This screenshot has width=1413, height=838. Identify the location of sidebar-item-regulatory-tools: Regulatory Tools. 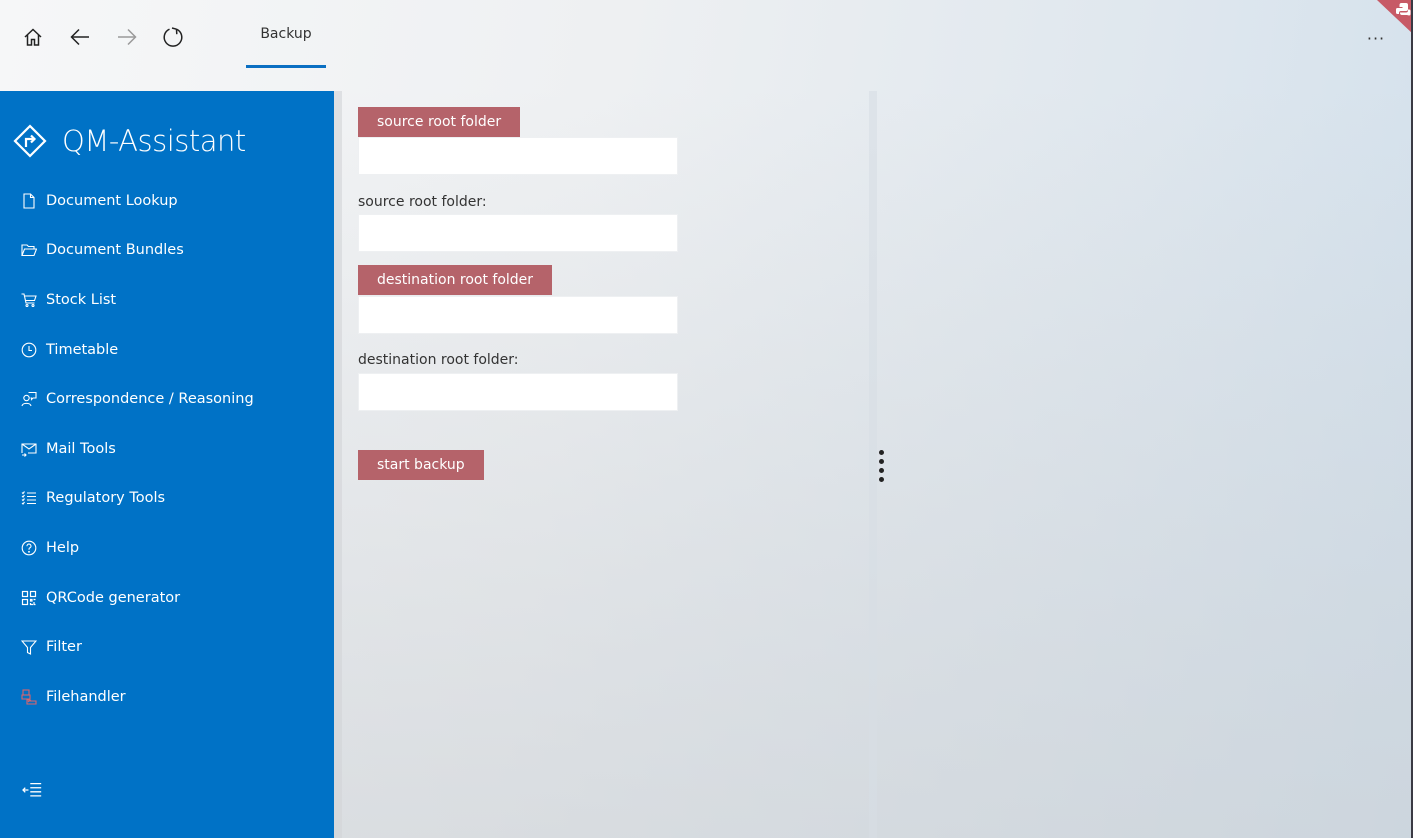
(167, 499).